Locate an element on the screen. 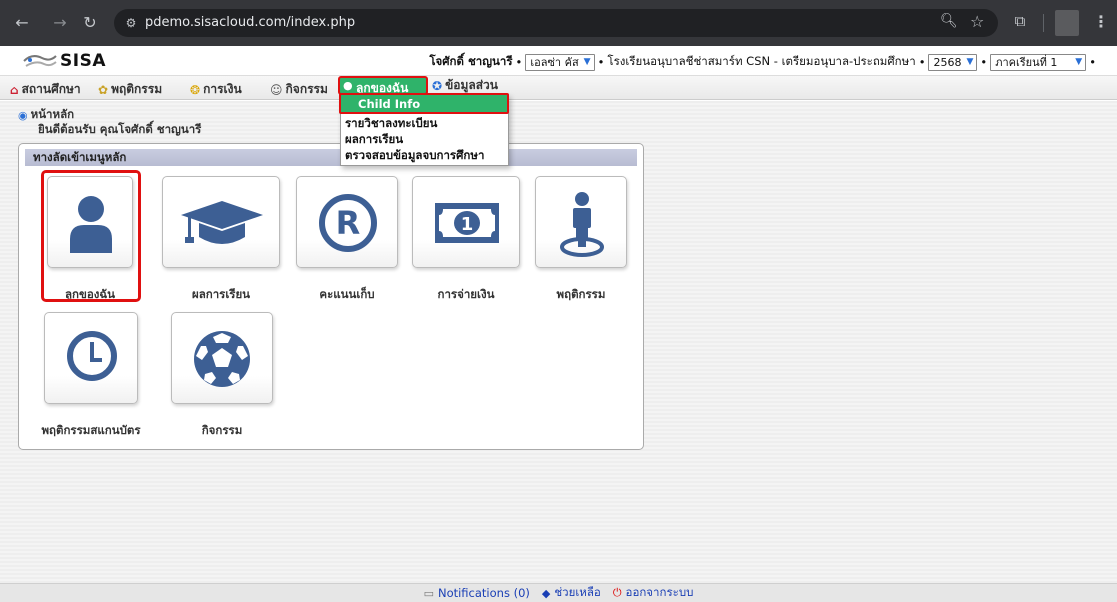 This screenshot has height=602, width=1117. tile-behavior is located at coordinates (581, 222).